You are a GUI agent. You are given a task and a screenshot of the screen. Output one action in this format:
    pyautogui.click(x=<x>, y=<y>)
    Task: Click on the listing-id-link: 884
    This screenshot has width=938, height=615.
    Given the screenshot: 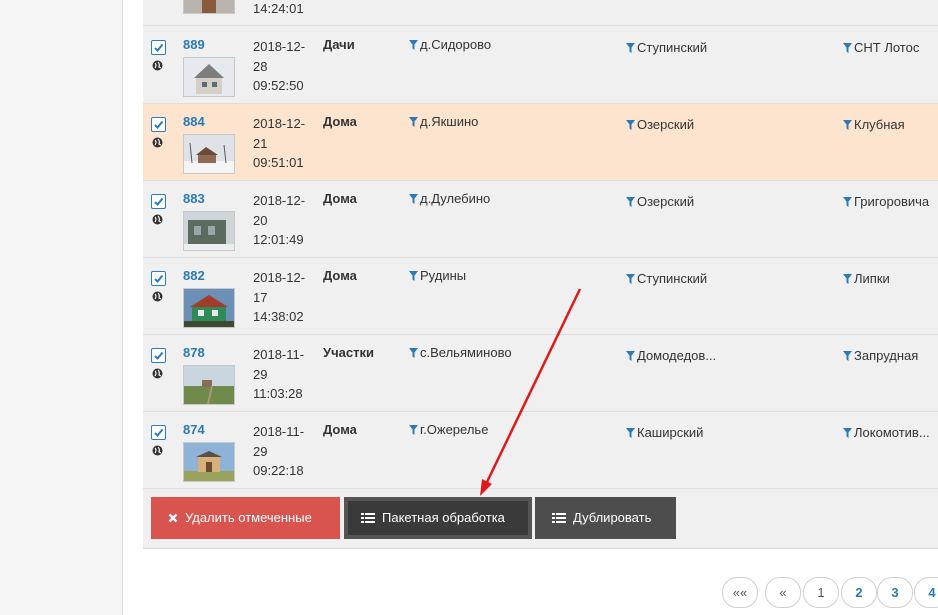 What is the action you would take?
    pyautogui.click(x=194, y=121)
    